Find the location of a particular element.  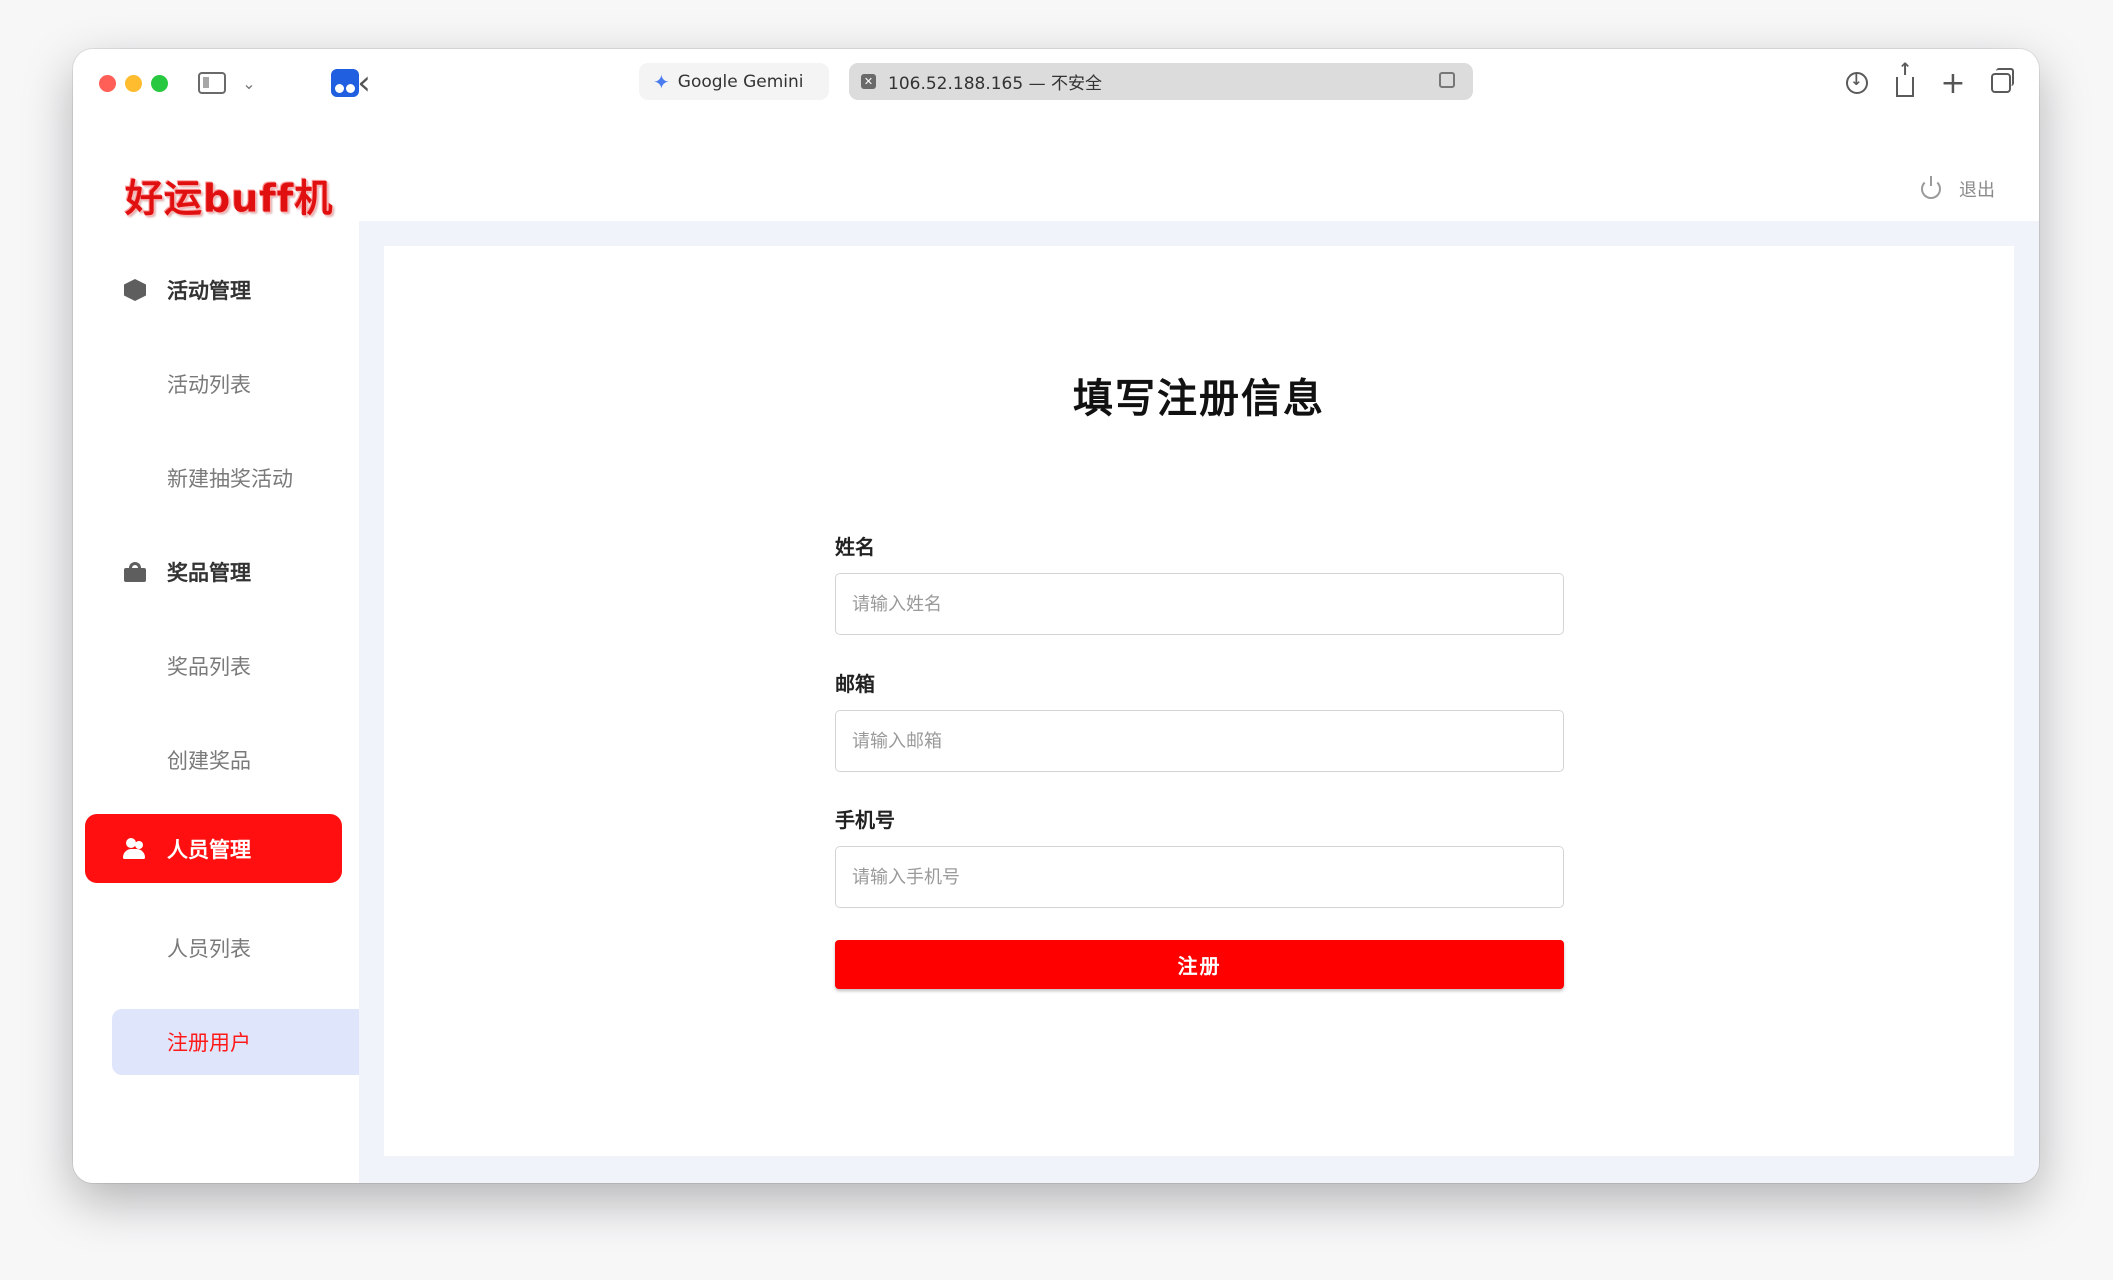

gemini-star-icon: ✦ is located at coordinates (661, 81).